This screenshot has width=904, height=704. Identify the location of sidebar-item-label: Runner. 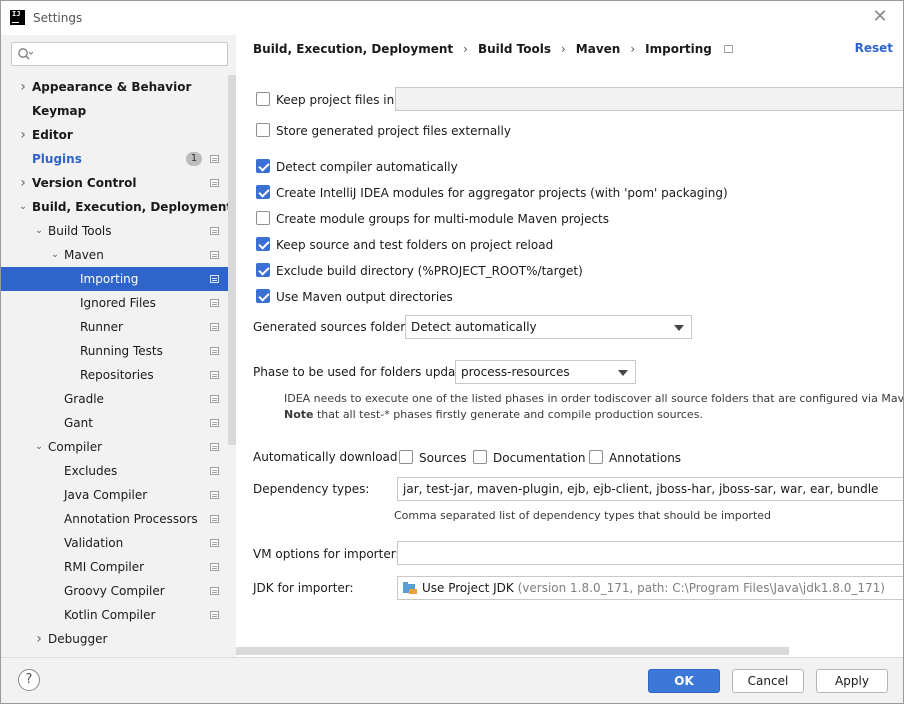
(101, 327).